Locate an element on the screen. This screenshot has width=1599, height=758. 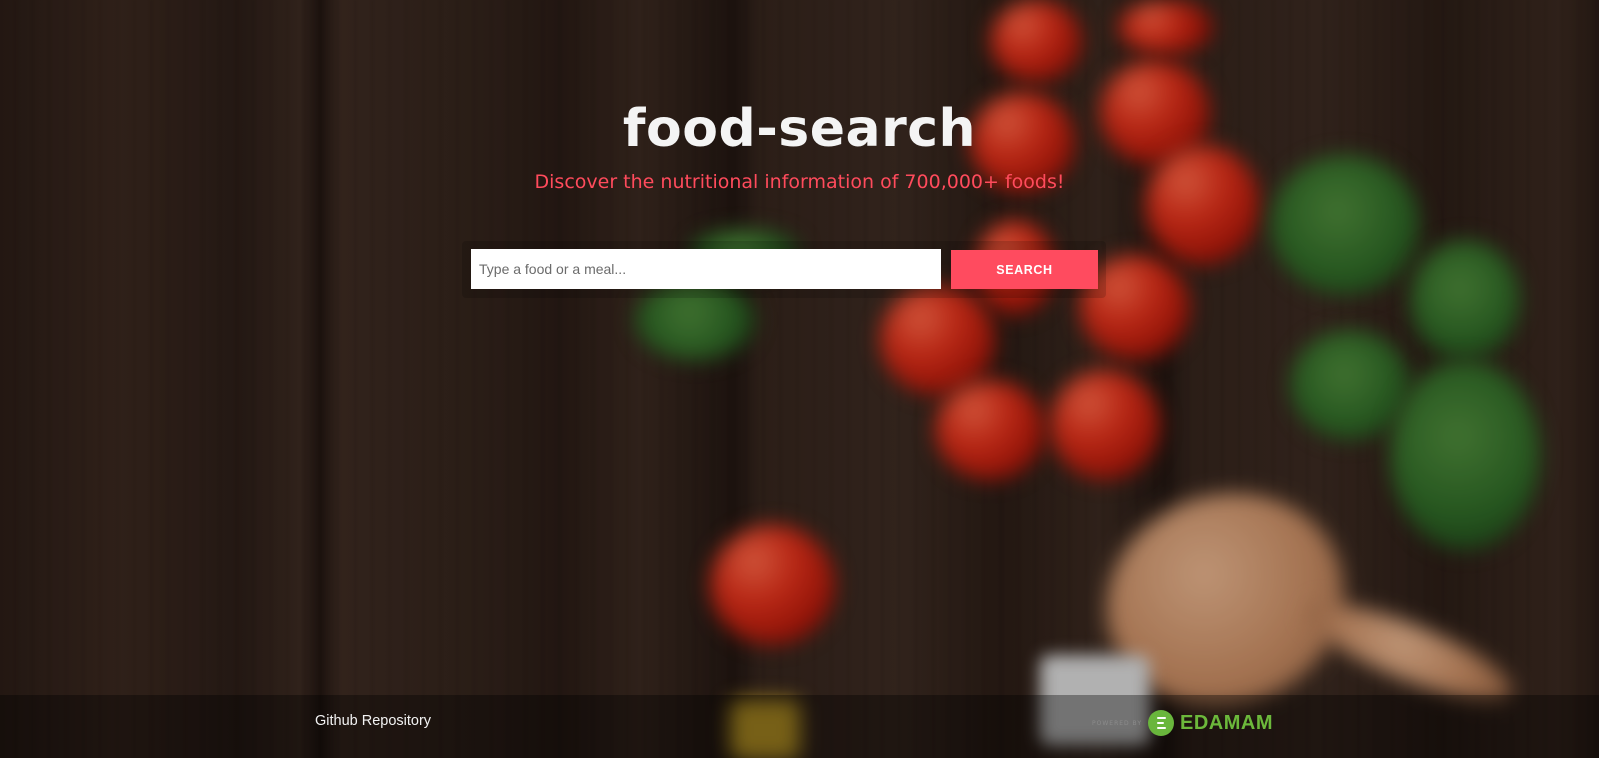
search-button: SEARCH is located at coordinates (1024, 269).